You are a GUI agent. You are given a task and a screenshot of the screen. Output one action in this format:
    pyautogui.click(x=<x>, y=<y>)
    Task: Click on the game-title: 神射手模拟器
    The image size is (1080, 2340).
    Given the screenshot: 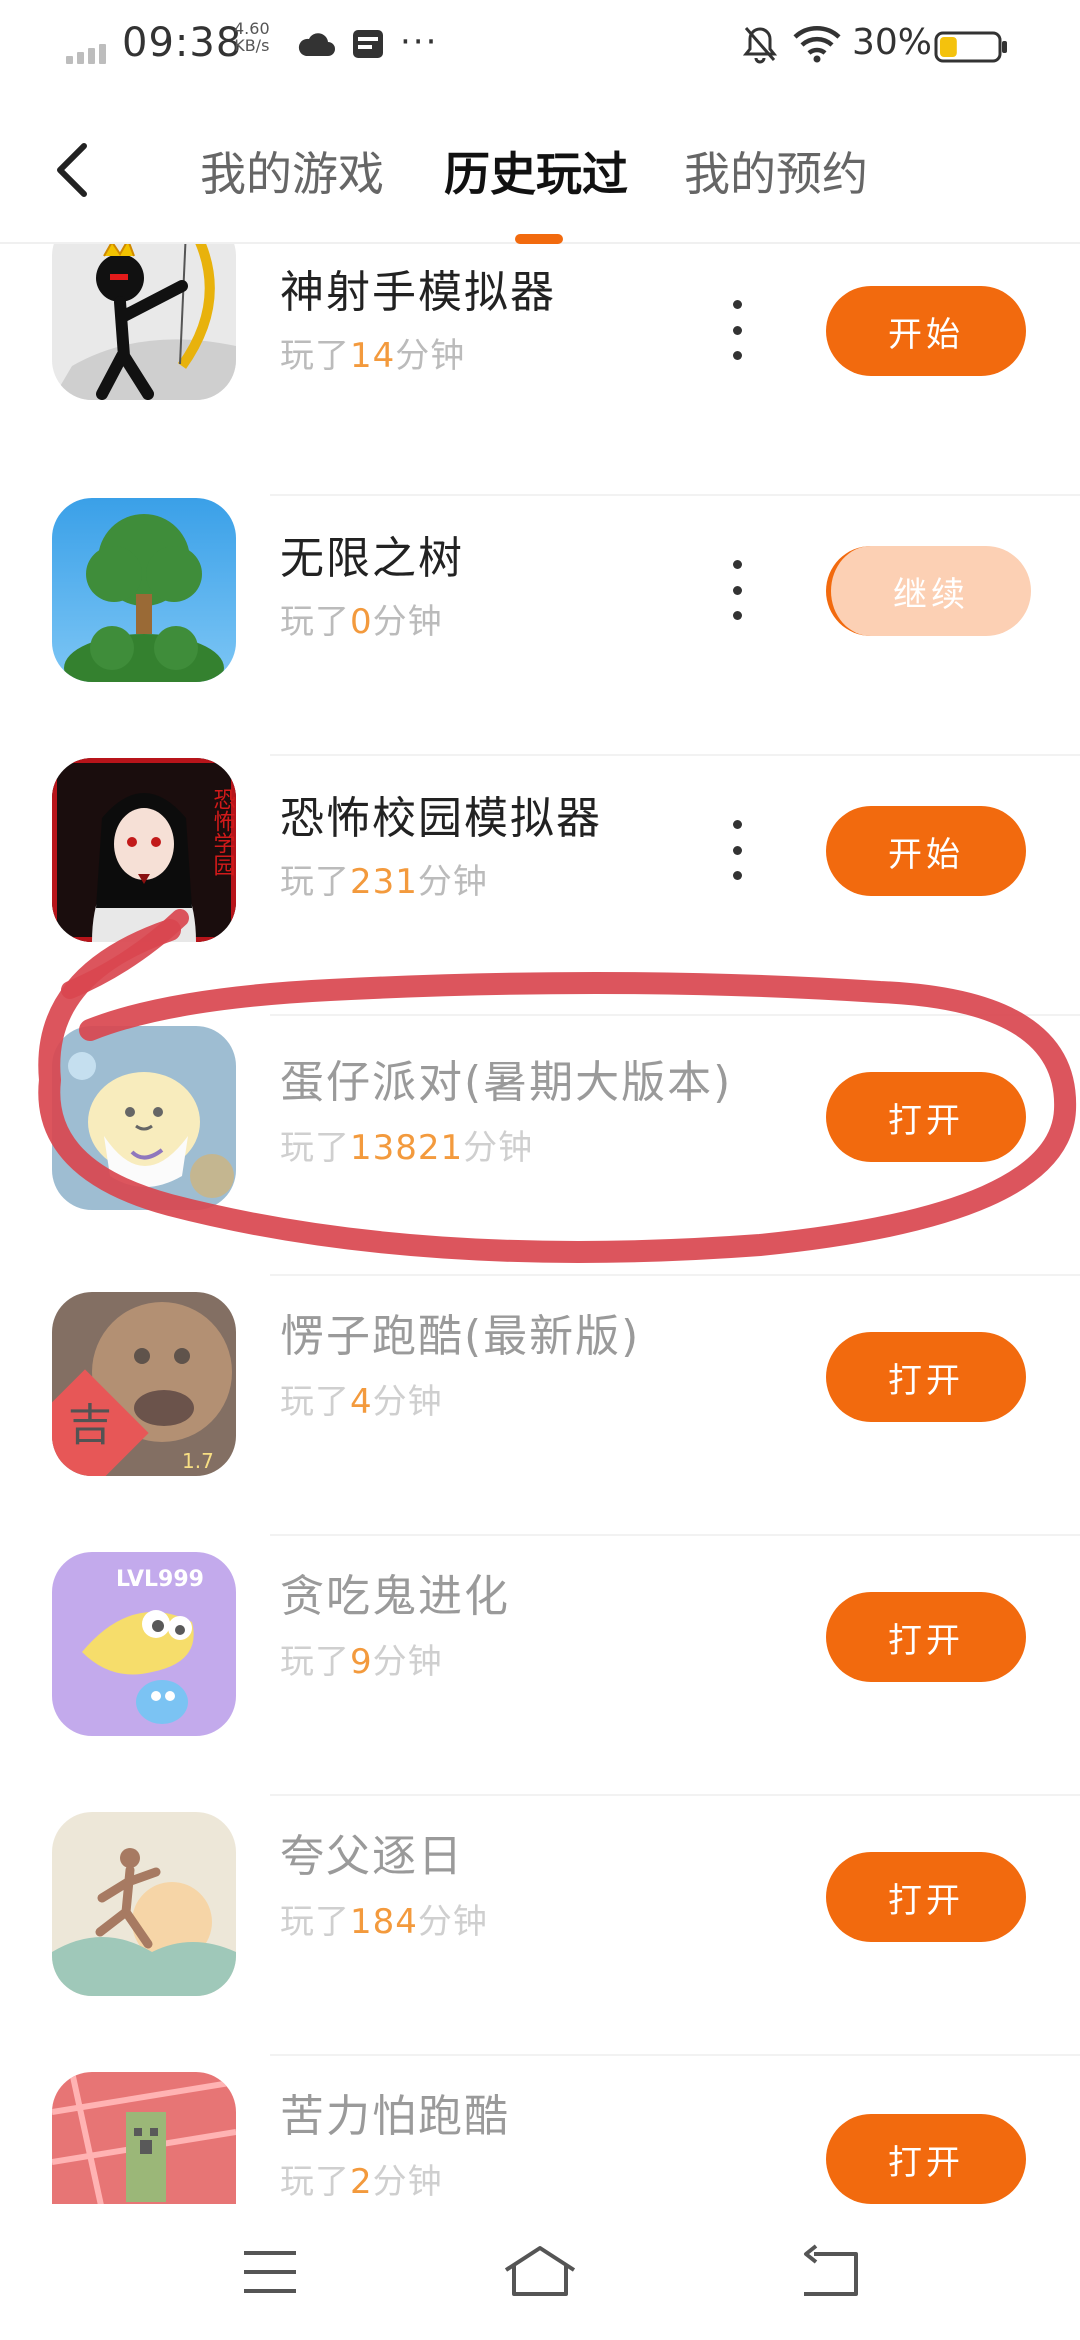 What is the action you would take?
    pyautogui.click(x=418, y=292)
    